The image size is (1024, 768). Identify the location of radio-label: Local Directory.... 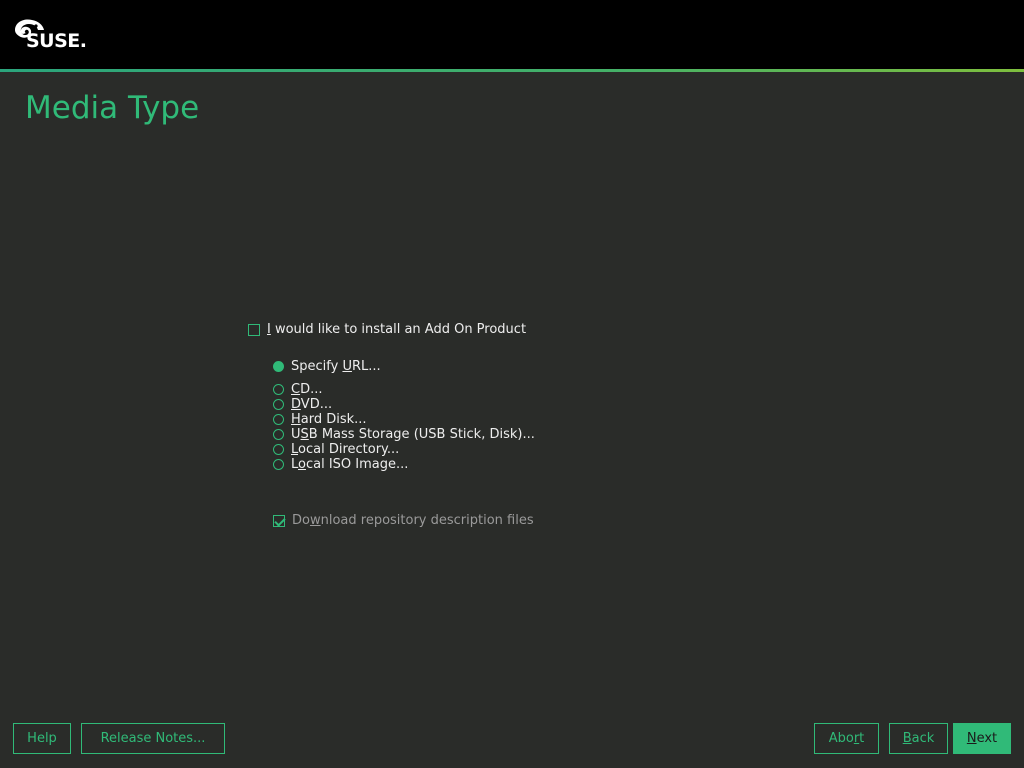
(345, 449).